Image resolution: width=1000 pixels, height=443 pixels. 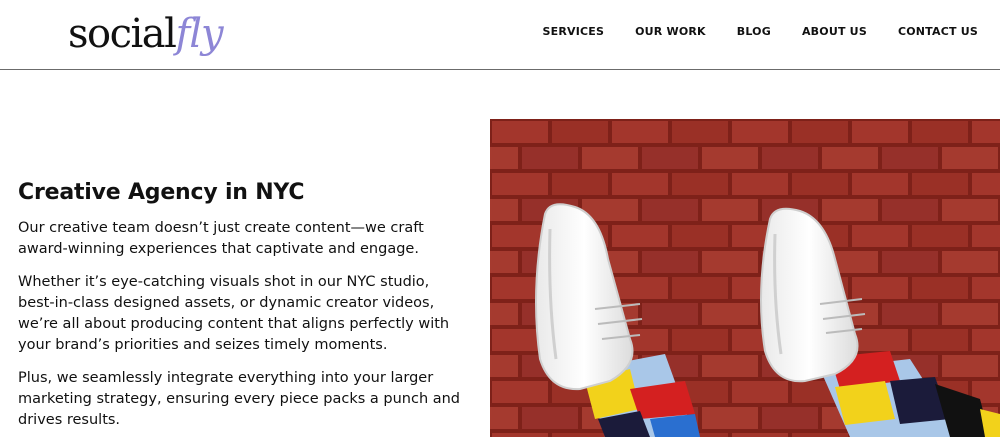 What do you see at coordinates (938, 31) in the screenshot?
I see `nav-item-contact-us: CONTACT US` at bounding box center [938, 31].